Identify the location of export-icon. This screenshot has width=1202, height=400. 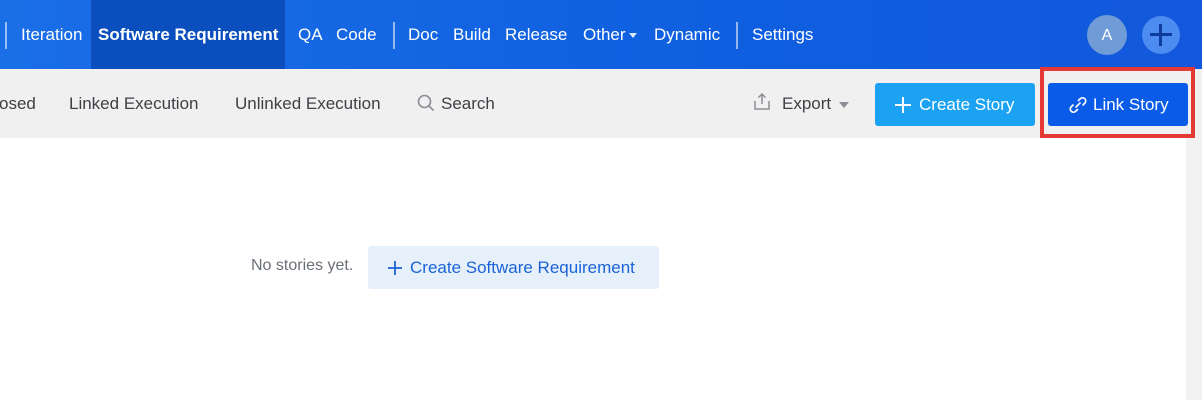
(762, 101).